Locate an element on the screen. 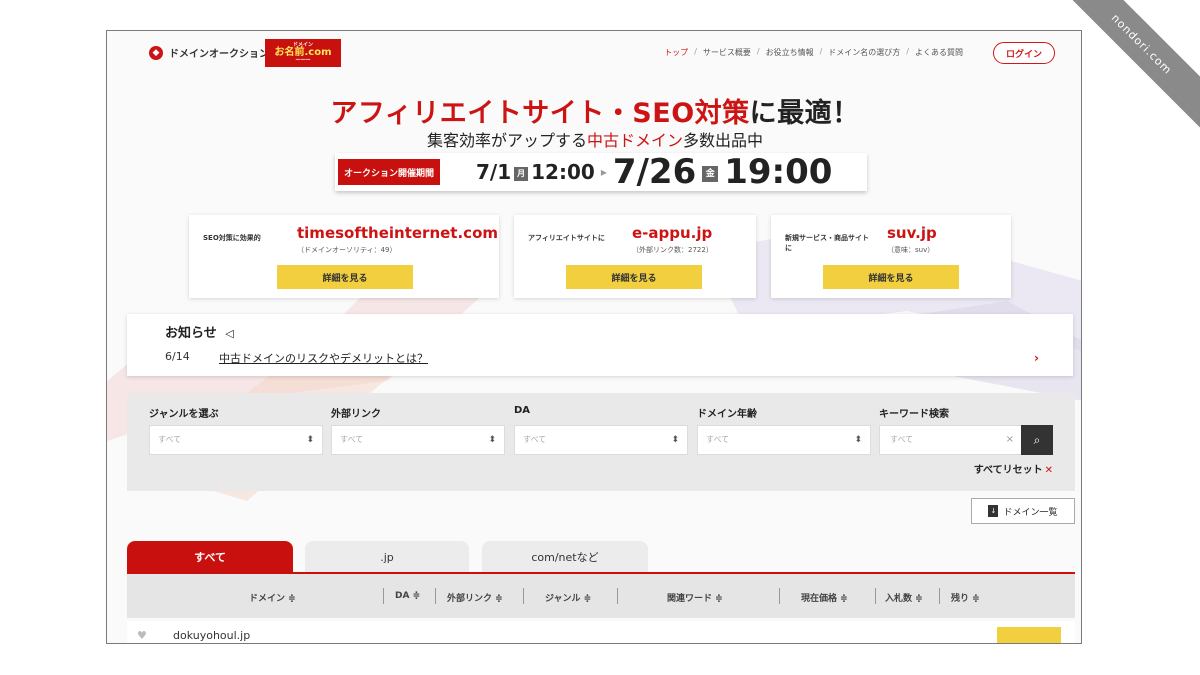  logo-mark-icon: ◆ is located at coordinates (156, 52).